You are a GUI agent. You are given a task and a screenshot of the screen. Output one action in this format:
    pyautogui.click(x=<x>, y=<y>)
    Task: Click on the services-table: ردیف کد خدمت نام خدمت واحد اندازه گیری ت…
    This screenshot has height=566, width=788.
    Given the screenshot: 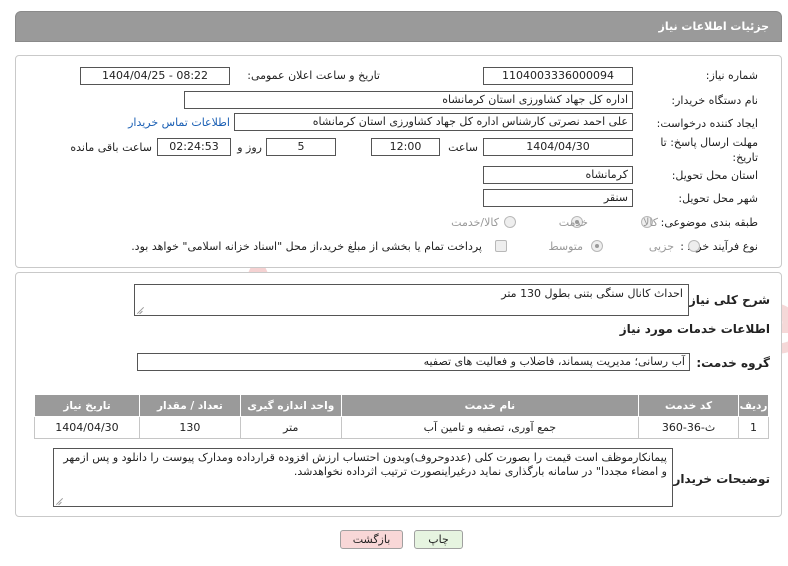 What is the action you would take?
    pyautogui.click(x=401, y=416)
    